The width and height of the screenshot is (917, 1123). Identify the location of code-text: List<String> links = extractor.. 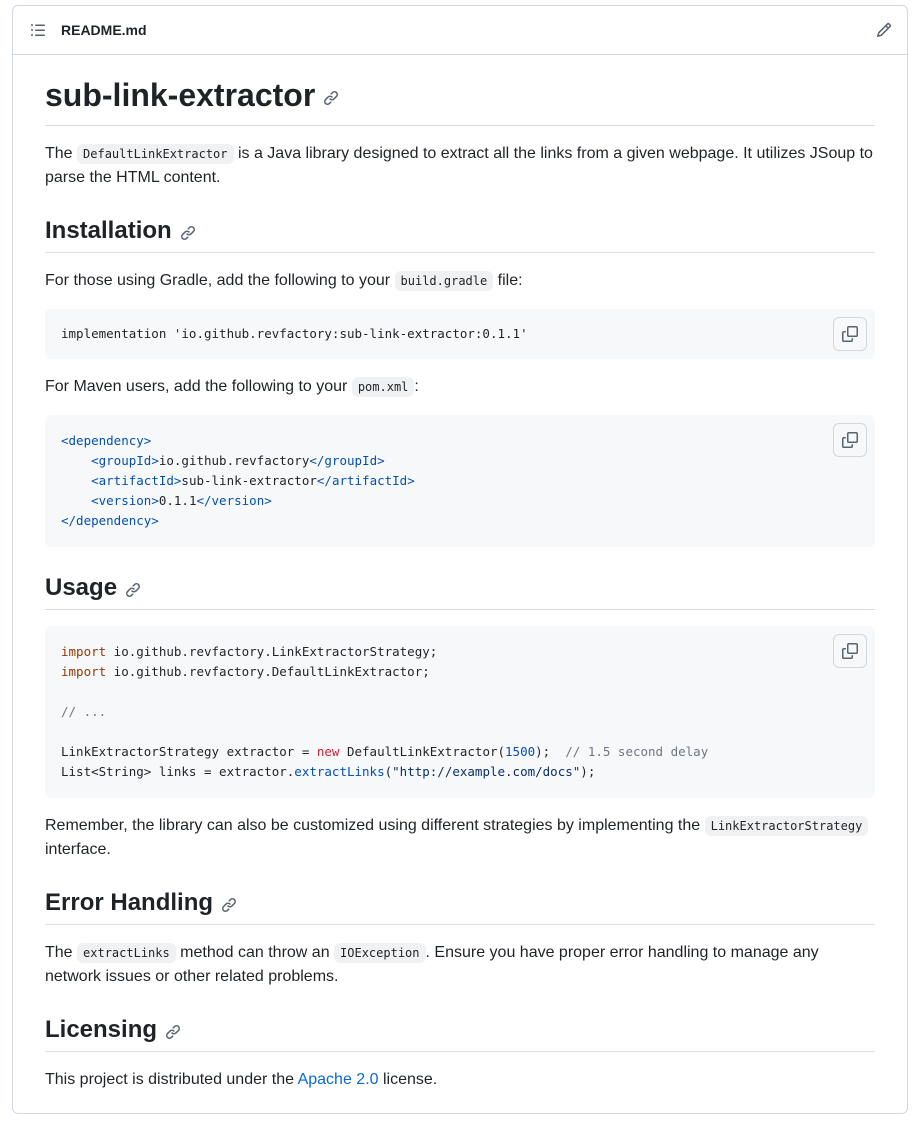
(178, 771).